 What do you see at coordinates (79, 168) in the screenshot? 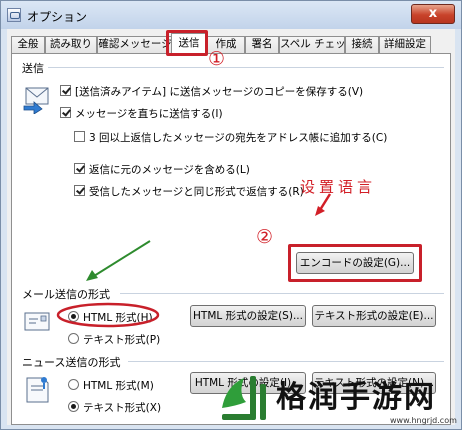
I see `include-original-checkbox` at bounding box center [79, 168].